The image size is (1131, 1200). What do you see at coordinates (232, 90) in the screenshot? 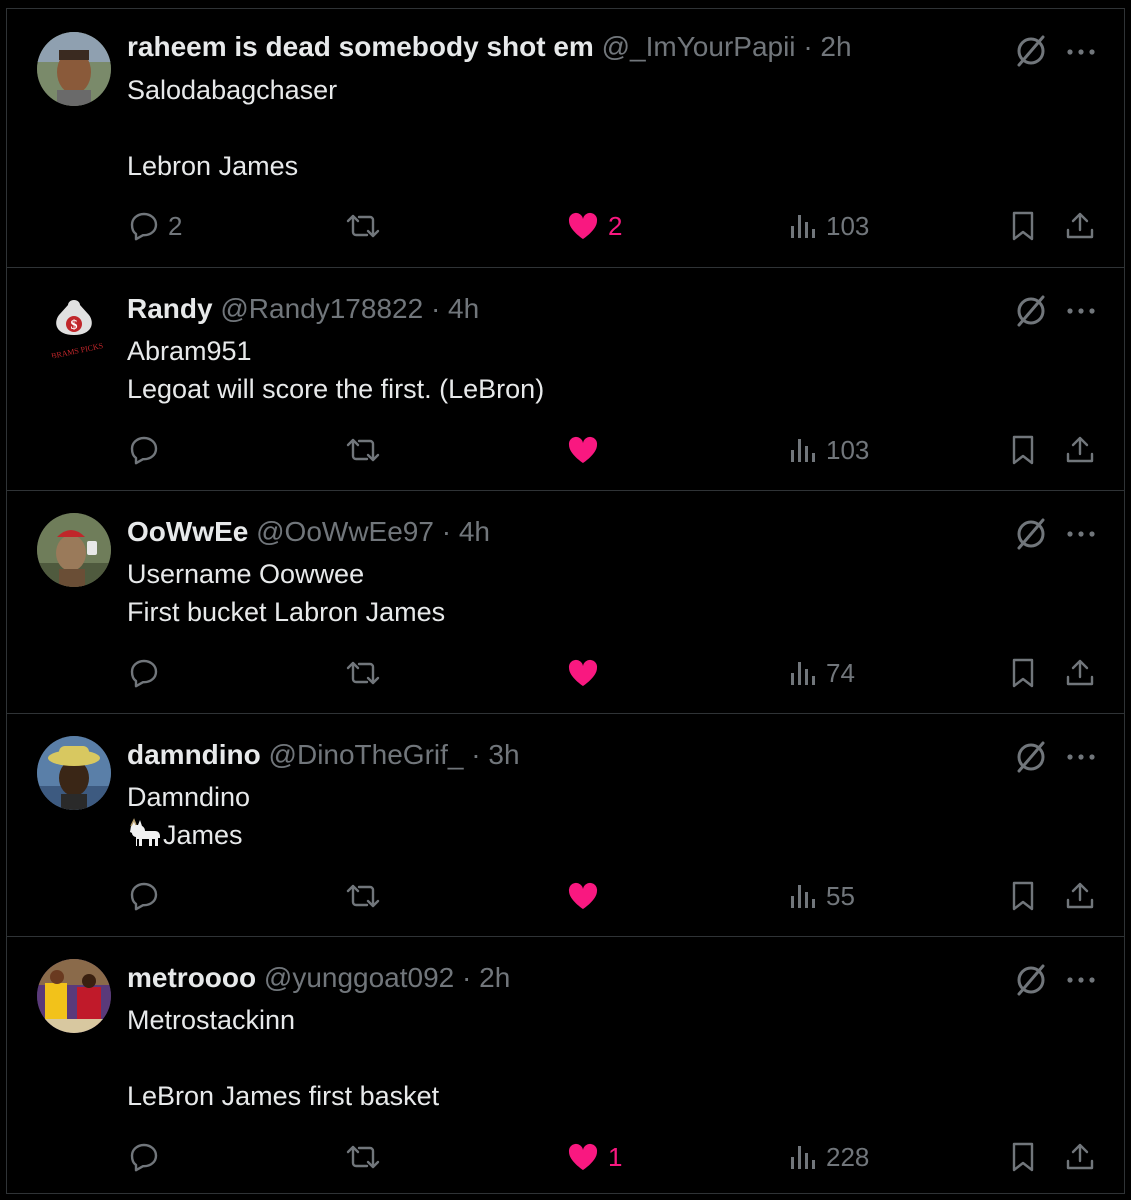
I see `tweet-line: Salodabagchaser` at bounding box center [232, 90].